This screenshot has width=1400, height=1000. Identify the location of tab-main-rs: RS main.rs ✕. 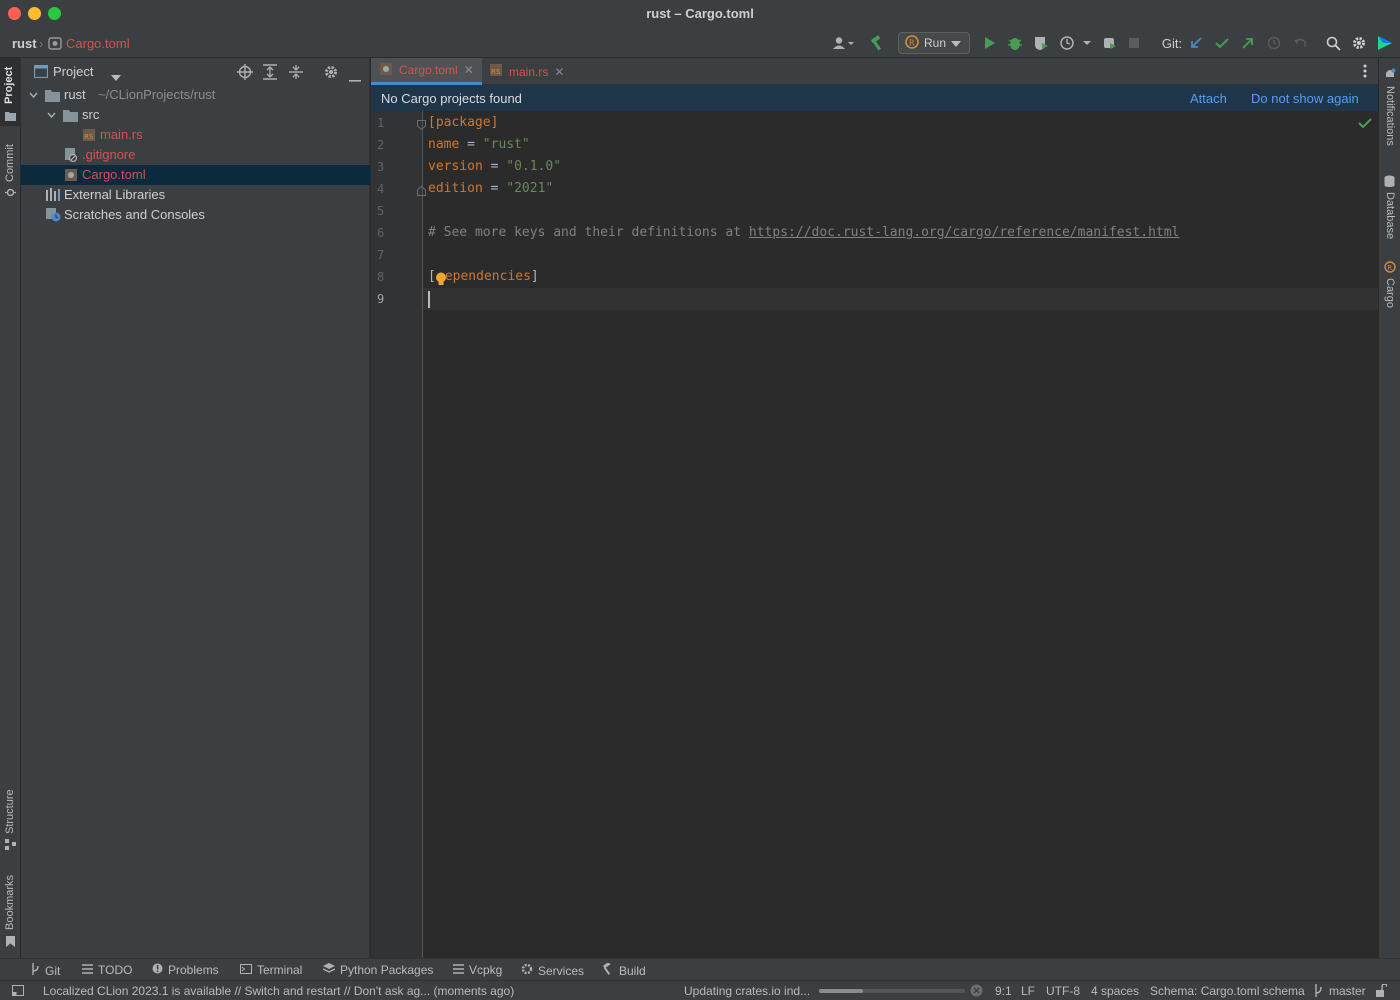
(526, 71).